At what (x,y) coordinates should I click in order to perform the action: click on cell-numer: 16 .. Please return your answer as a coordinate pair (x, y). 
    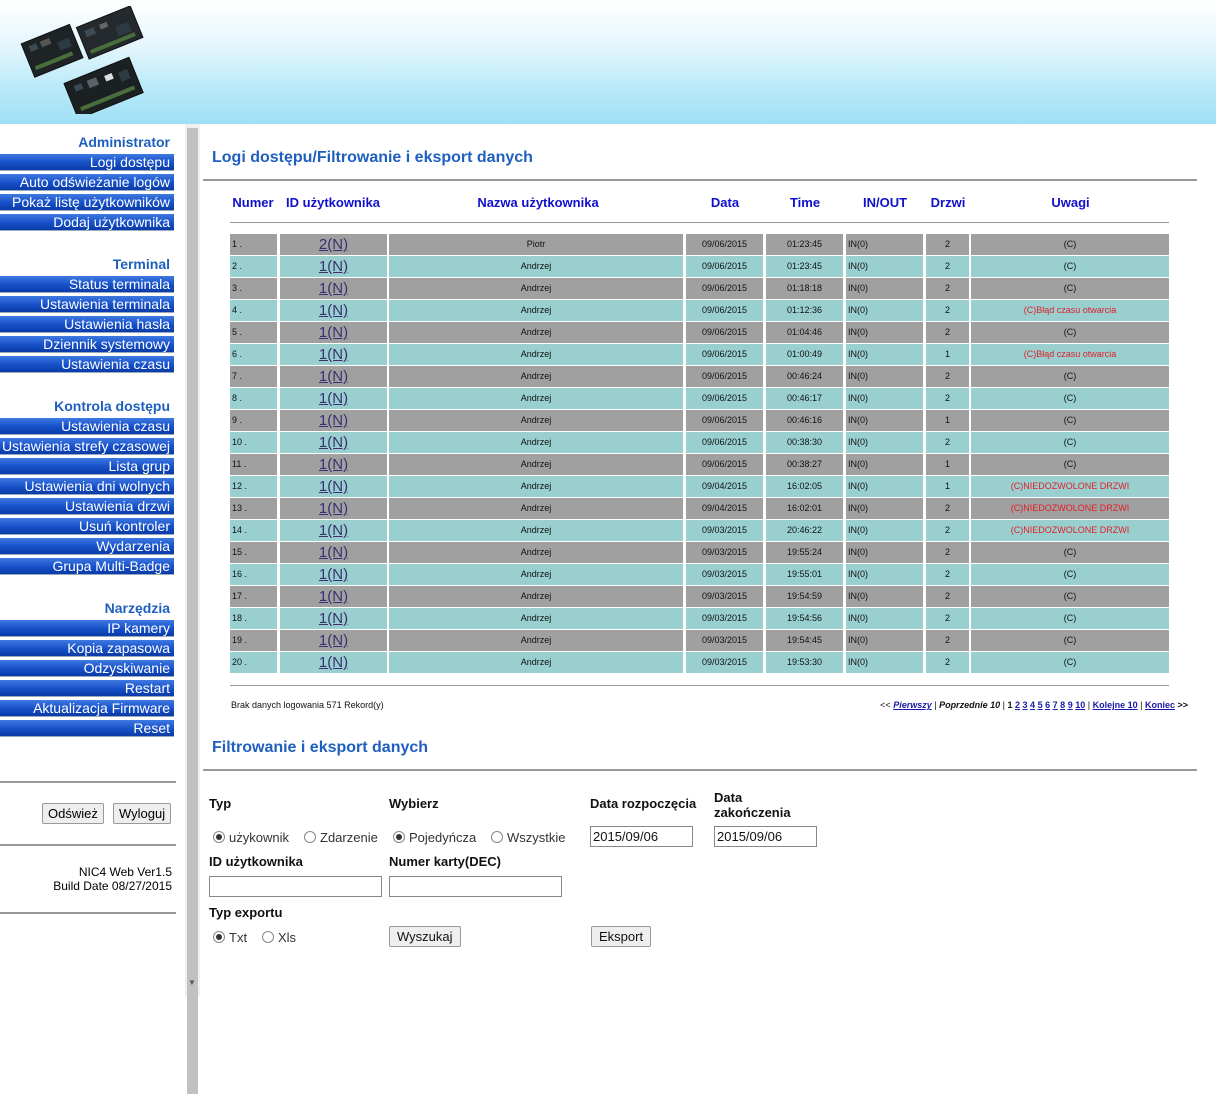
    Looking at the image, I should click on (253, 574).